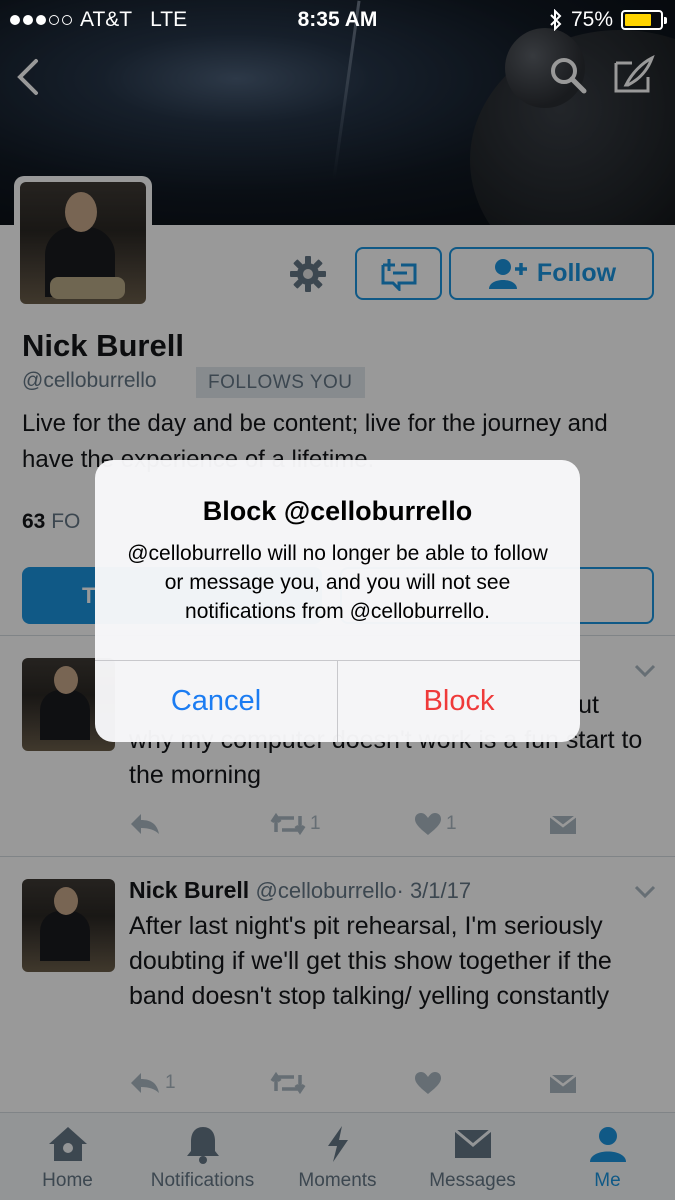 The image size is (675, 1200). What do you see at coordinates (459, 701) in the screenshot?
I see `block-button: Block` at bounding box center [459, 701].